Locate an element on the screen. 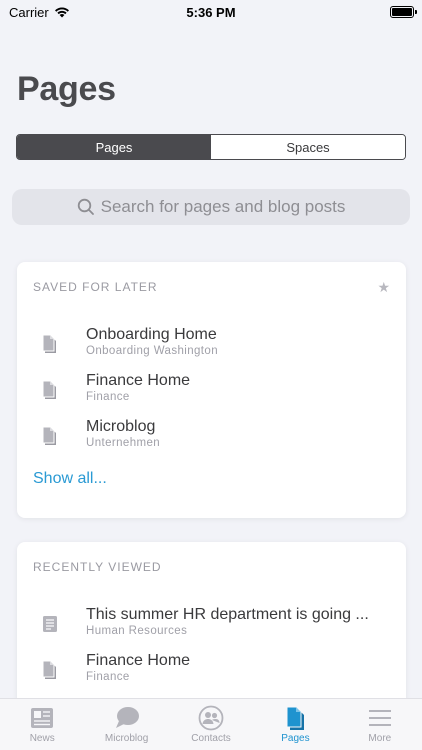 This screenshot has height=750, width=422. page-title: Pages is located at coordinates (66, 89).